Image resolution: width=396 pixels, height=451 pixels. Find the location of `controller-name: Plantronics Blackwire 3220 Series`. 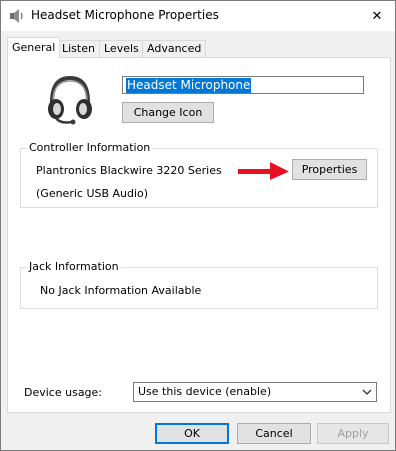

controller-name: Plantronics Blackwire 3220 Series is located at coordinates (129, 170).